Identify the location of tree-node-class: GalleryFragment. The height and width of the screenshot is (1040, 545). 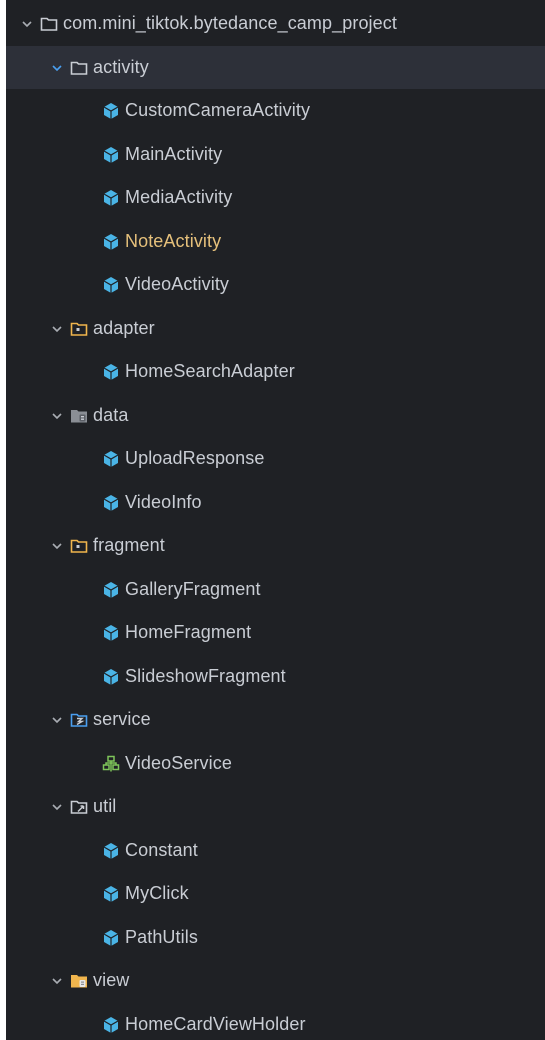
(275, 589).